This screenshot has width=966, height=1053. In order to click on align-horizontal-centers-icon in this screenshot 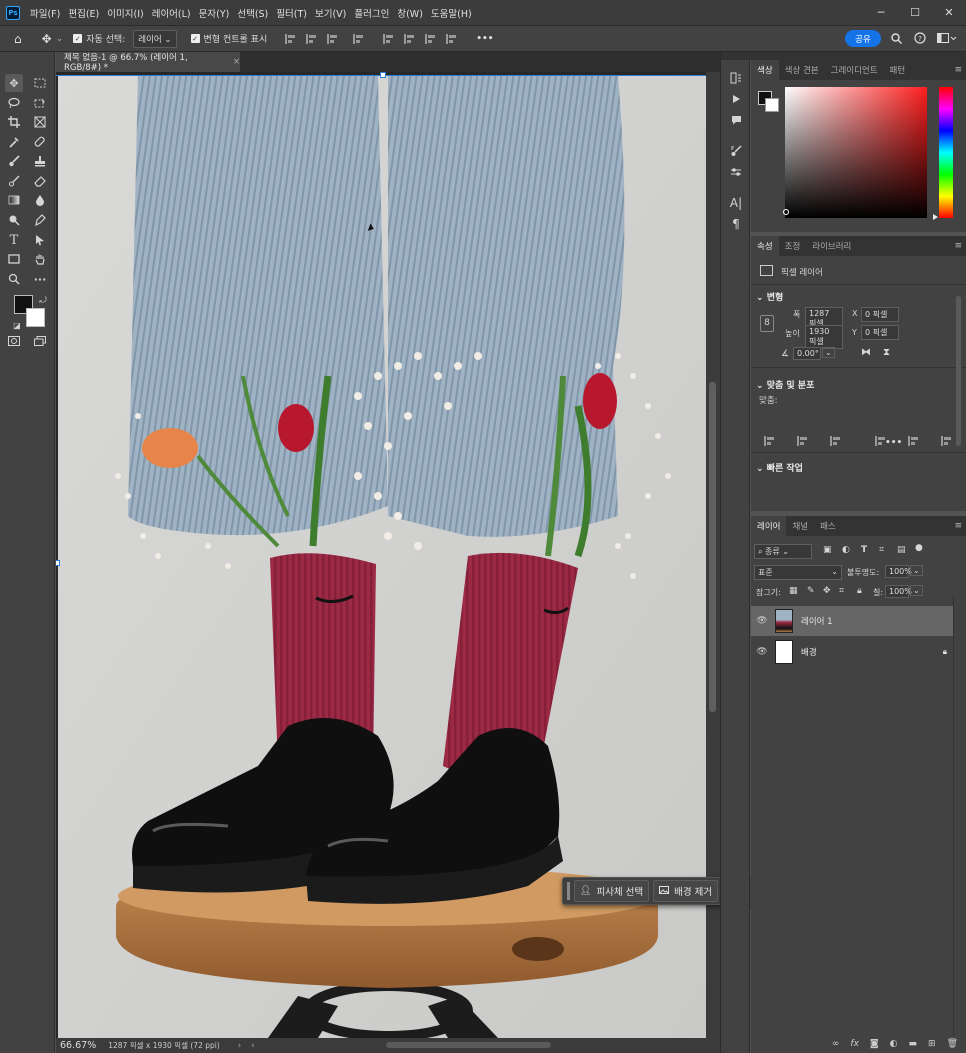, I will do `click(798, 441)`.